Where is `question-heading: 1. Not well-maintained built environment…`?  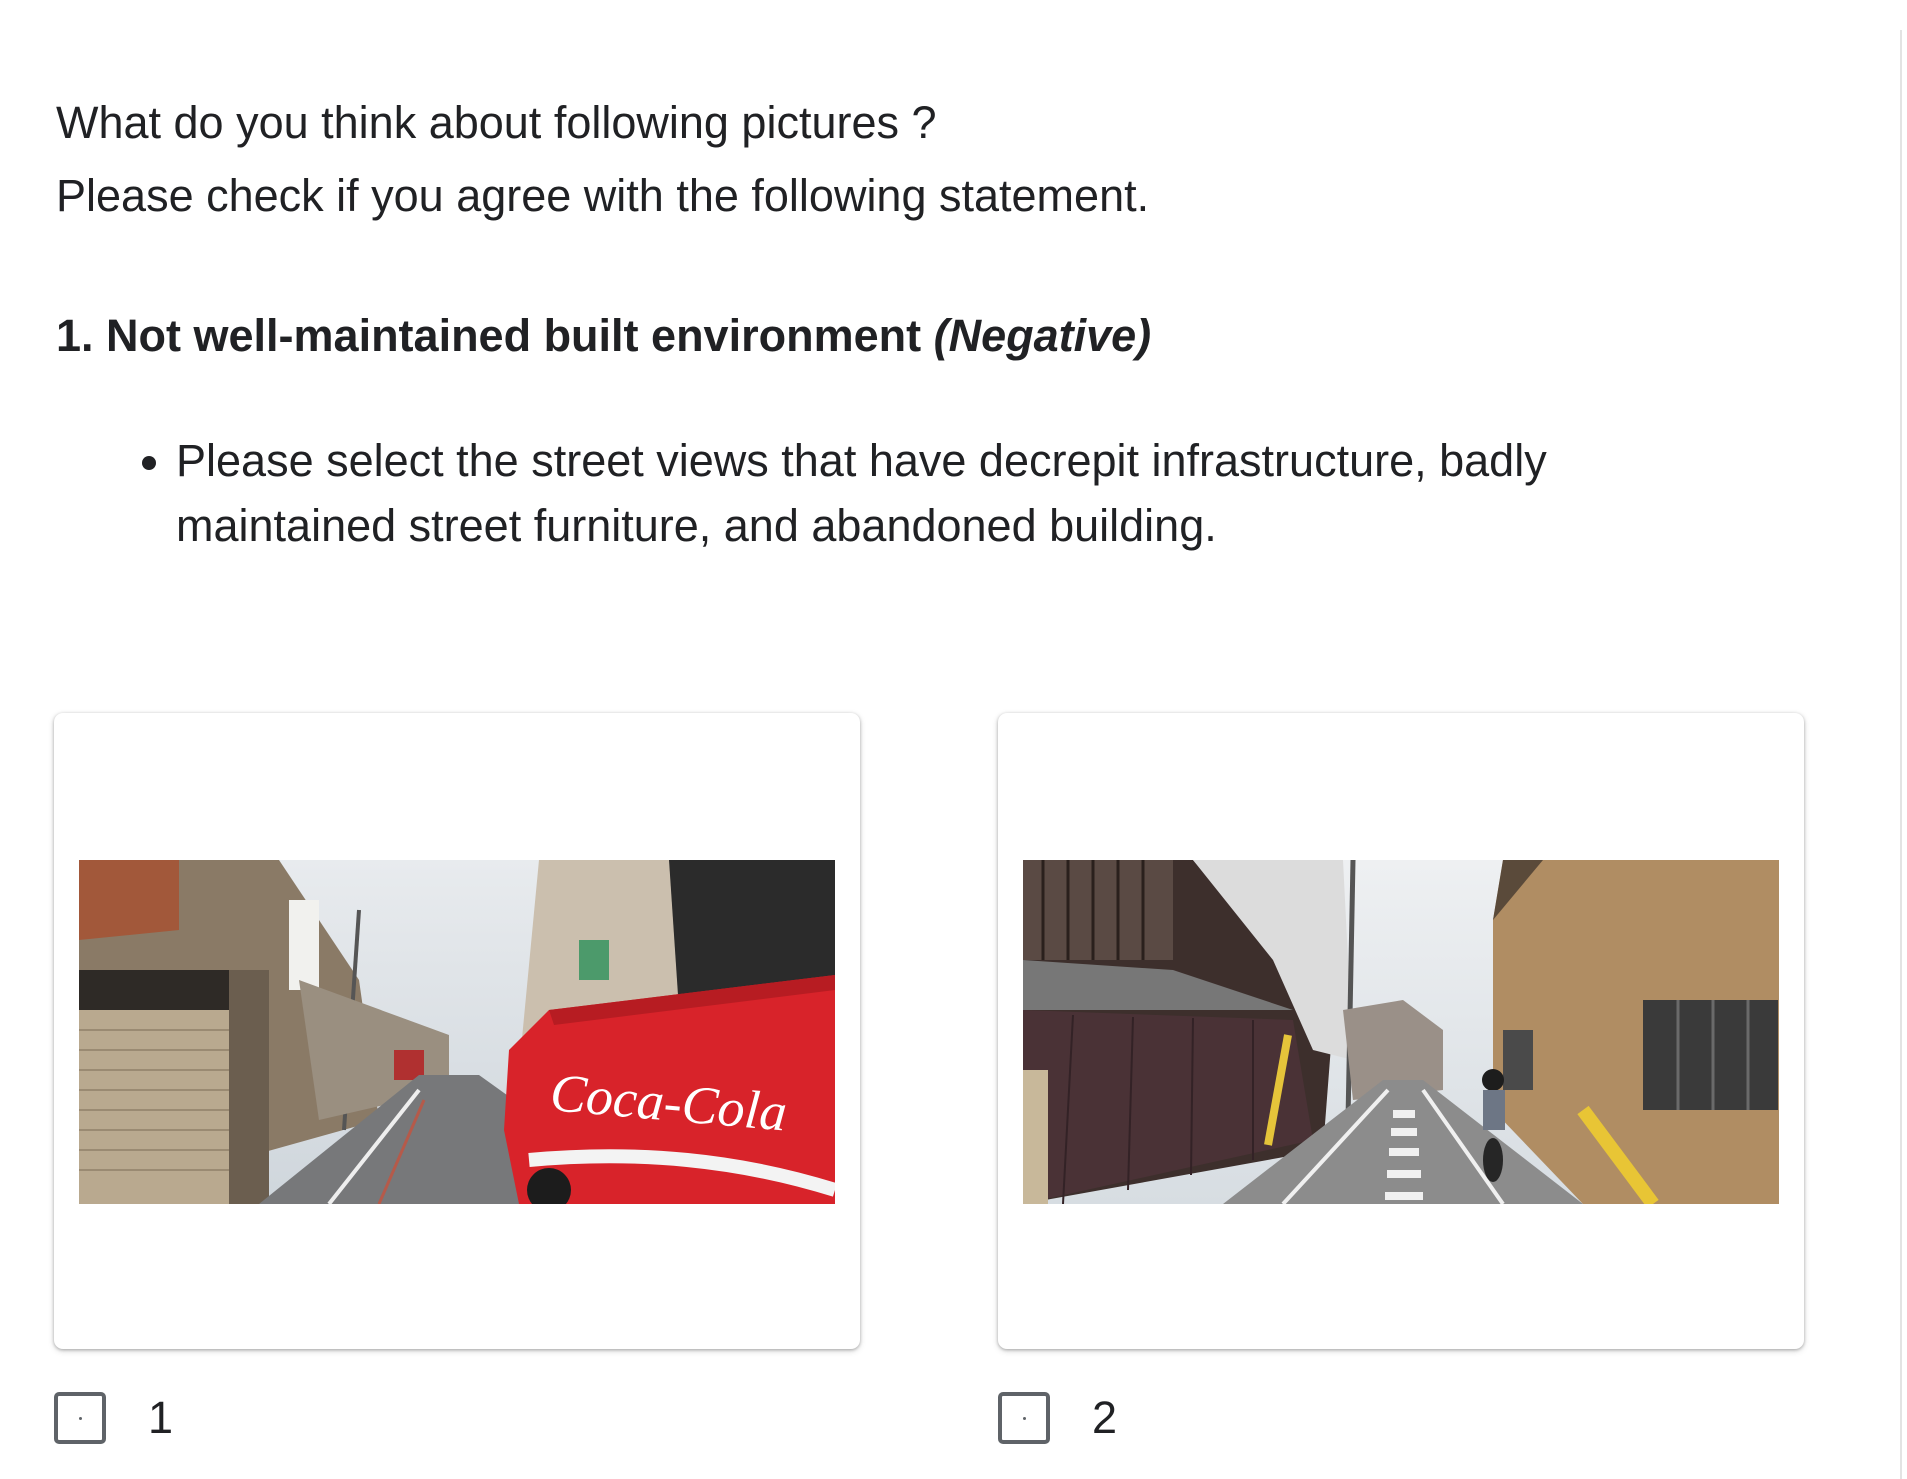 question-heading: 1. Not well-maintained built environment… is located at coordinates (603, 336).